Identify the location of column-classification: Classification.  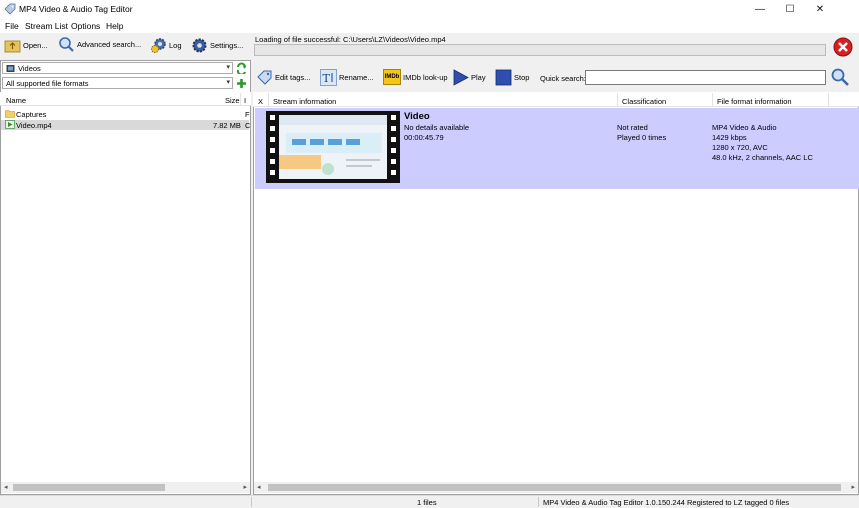
(644, 101).